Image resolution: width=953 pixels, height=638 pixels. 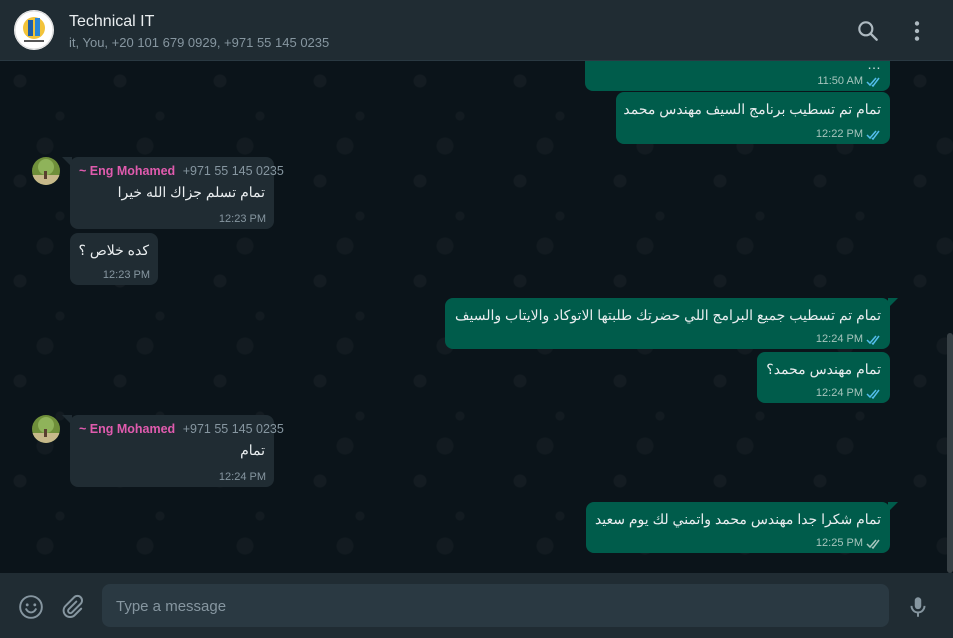 What do you see at coordinates (114, 250) in the screenshot?
I see `message-text: كده خلاص ؟` at bounding box center [114, 250].